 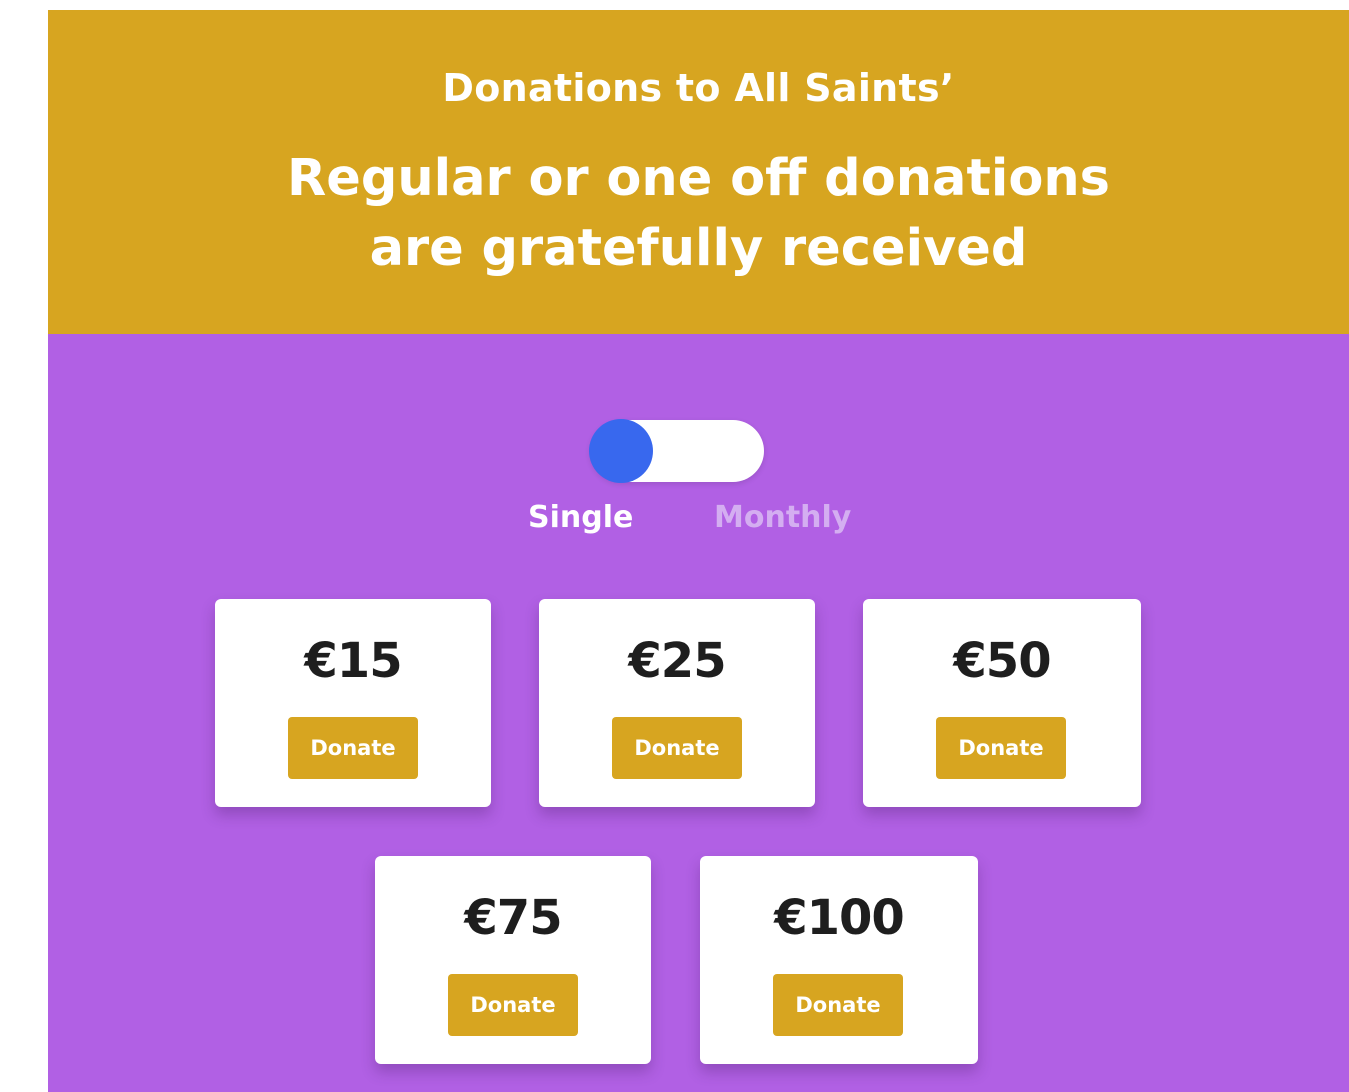 What do you see at coordinates (839, 960) in the screenshot?
I see `donation-card-100: €100 Donate` at bounding box center [839, 960].